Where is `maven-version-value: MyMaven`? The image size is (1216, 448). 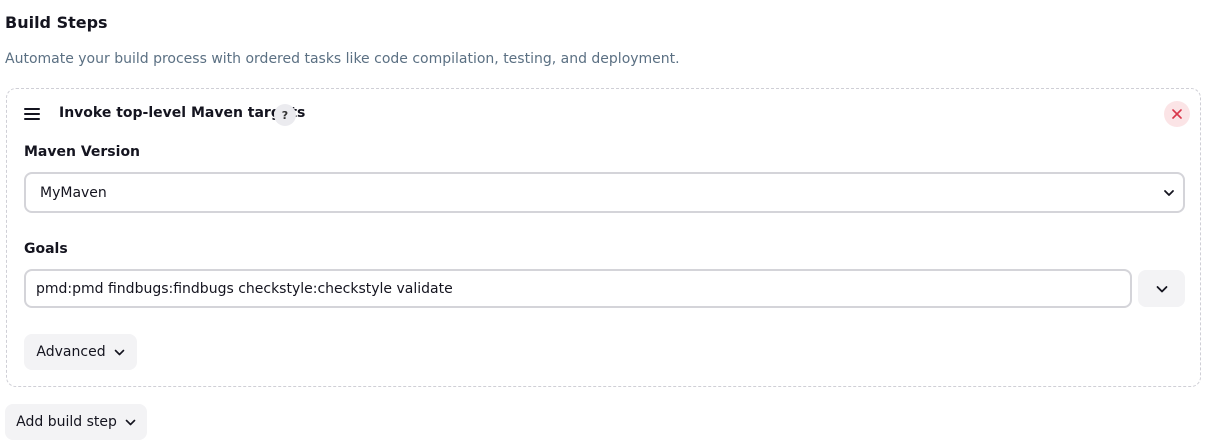
maven-version-value: MyMaven is located at coordinates (73, 192).